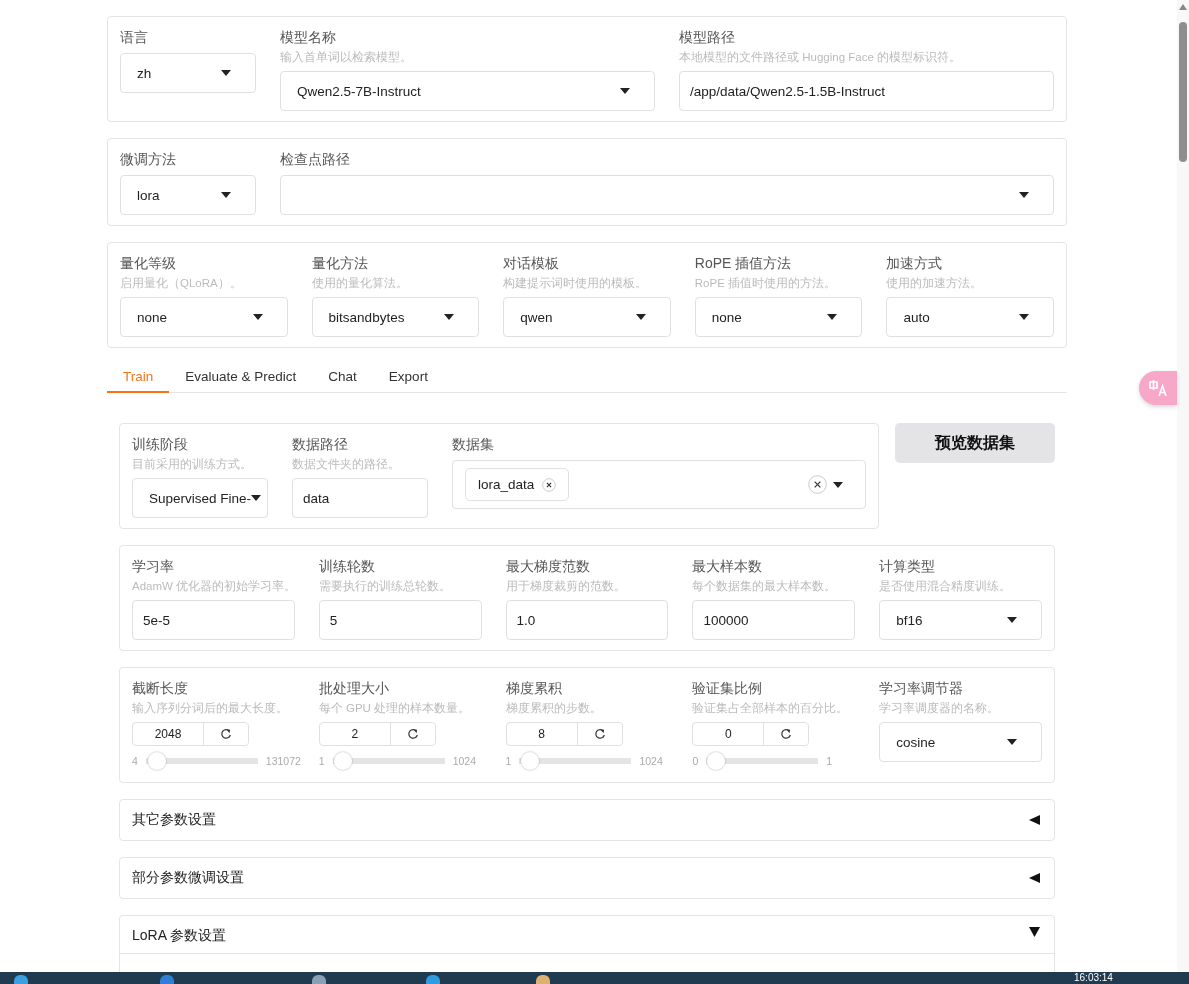 This screenshot has width=1189, height=984. I want to click on dropdown: lora, so click(188, 195).